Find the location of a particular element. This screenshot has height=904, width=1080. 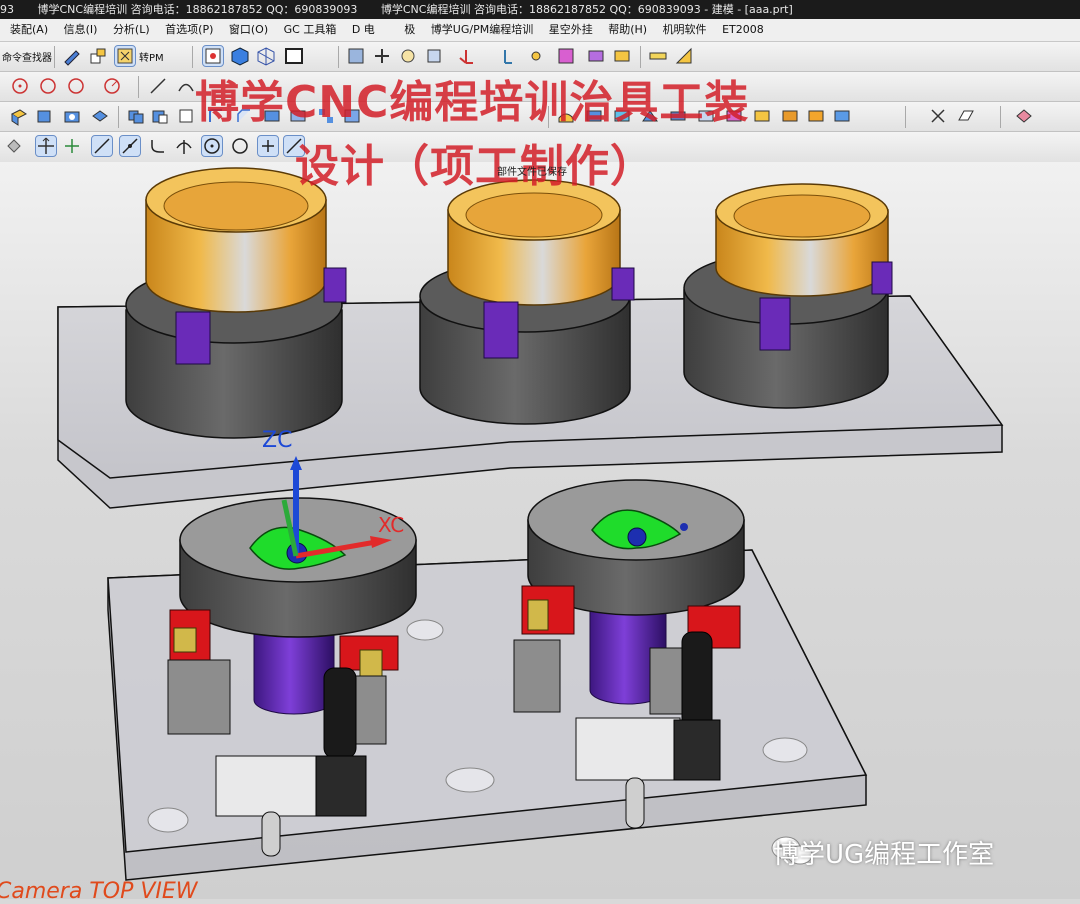

arc-icon is located at coordinates (112, 86).